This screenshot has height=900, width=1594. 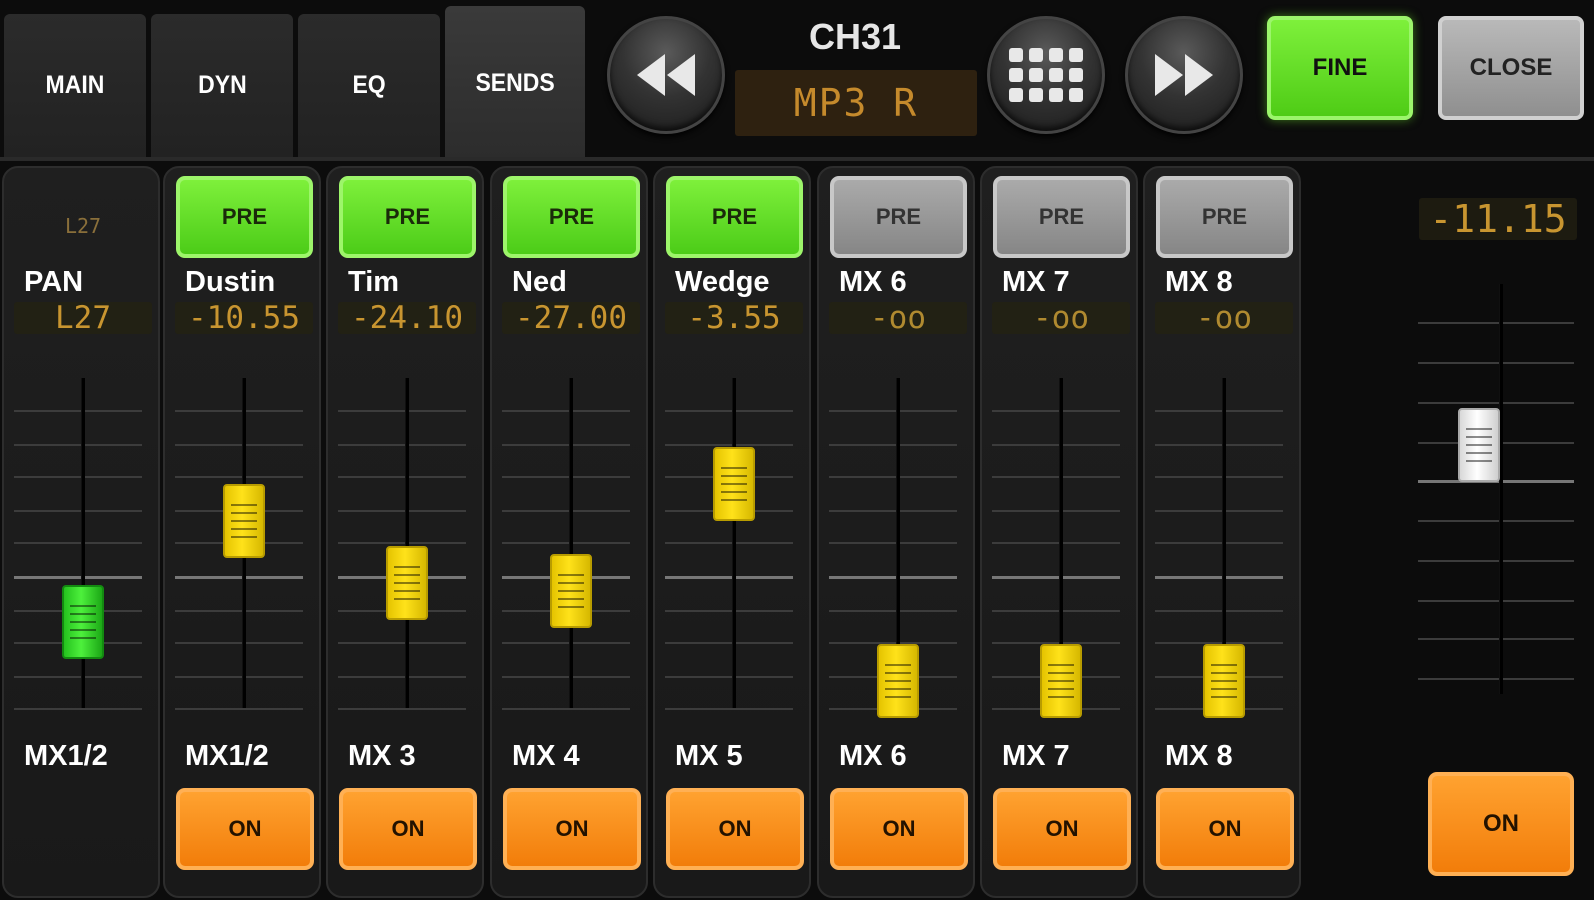 I want to click on tab-main-label: MAIN, so click(x=75, y=85).